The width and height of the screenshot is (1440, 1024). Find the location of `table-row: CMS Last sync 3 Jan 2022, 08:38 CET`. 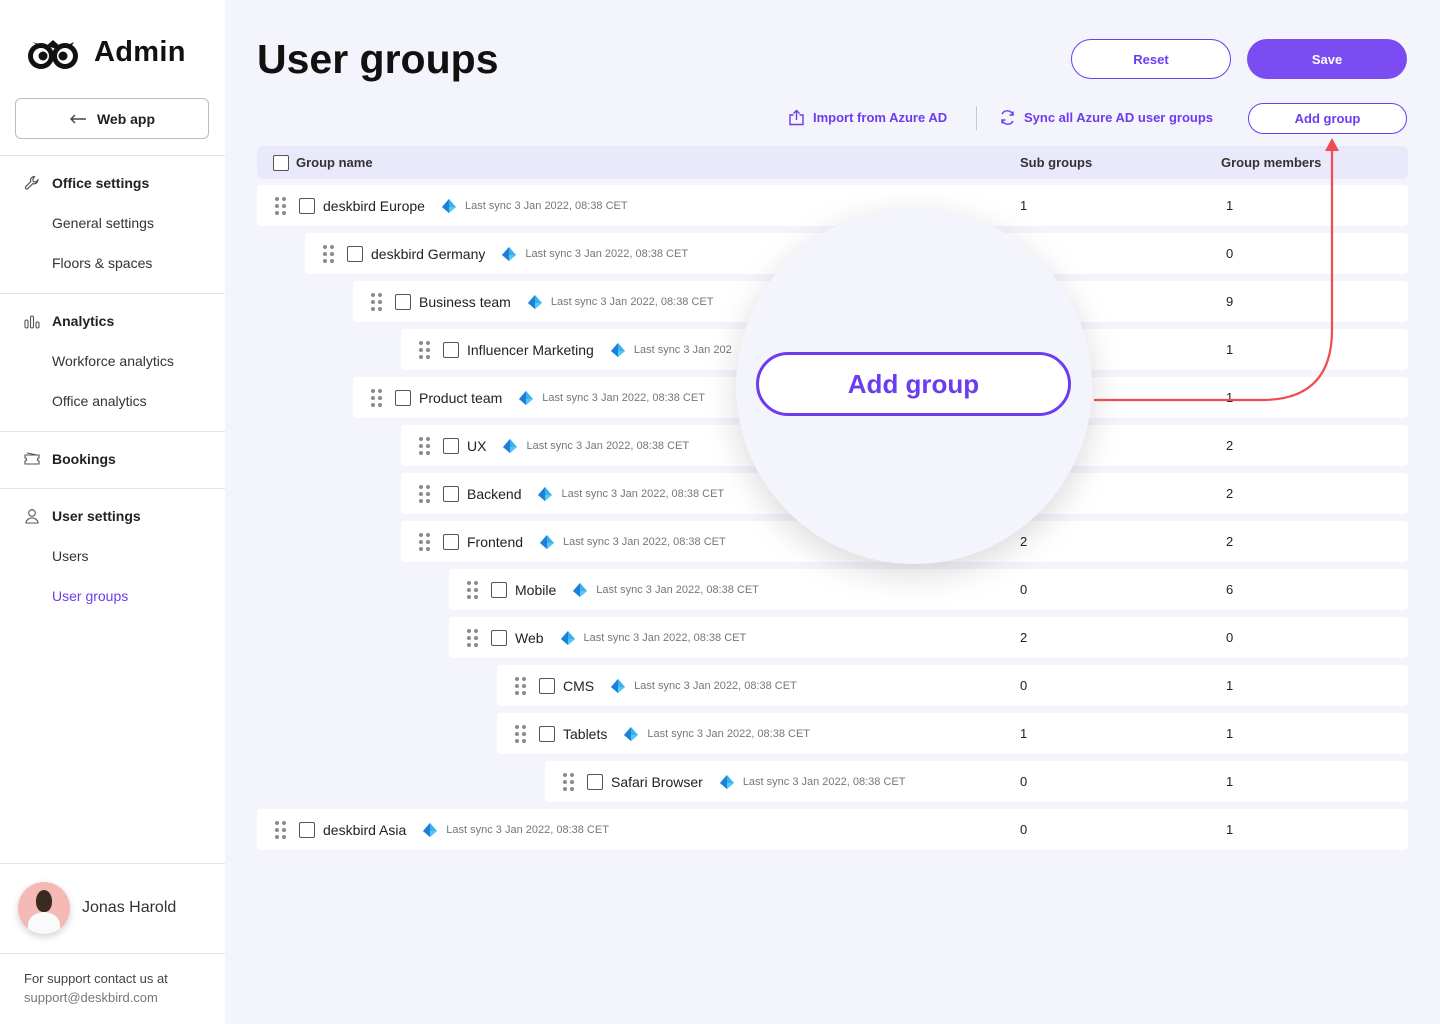

table-row: CMS Last sync 3 Jan 2022, 08:38 CET is located at coordinates (952, 685).